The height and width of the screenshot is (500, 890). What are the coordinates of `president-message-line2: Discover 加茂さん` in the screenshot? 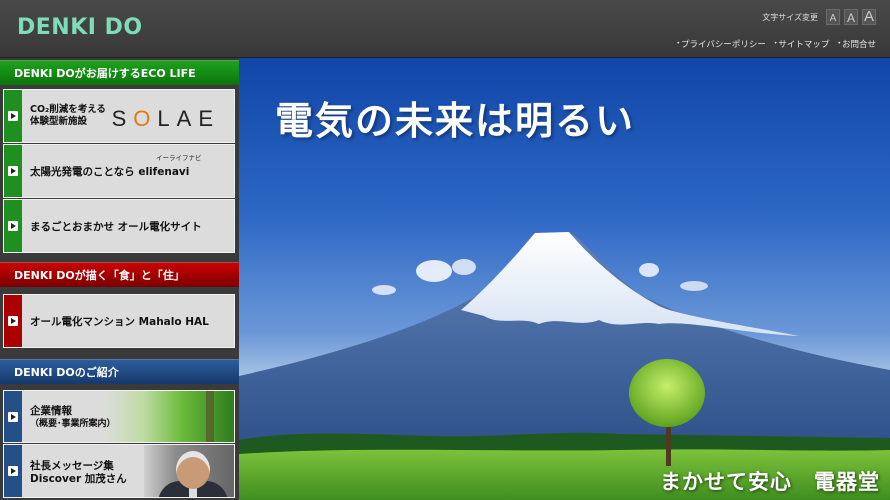 It's located at (78, 479).